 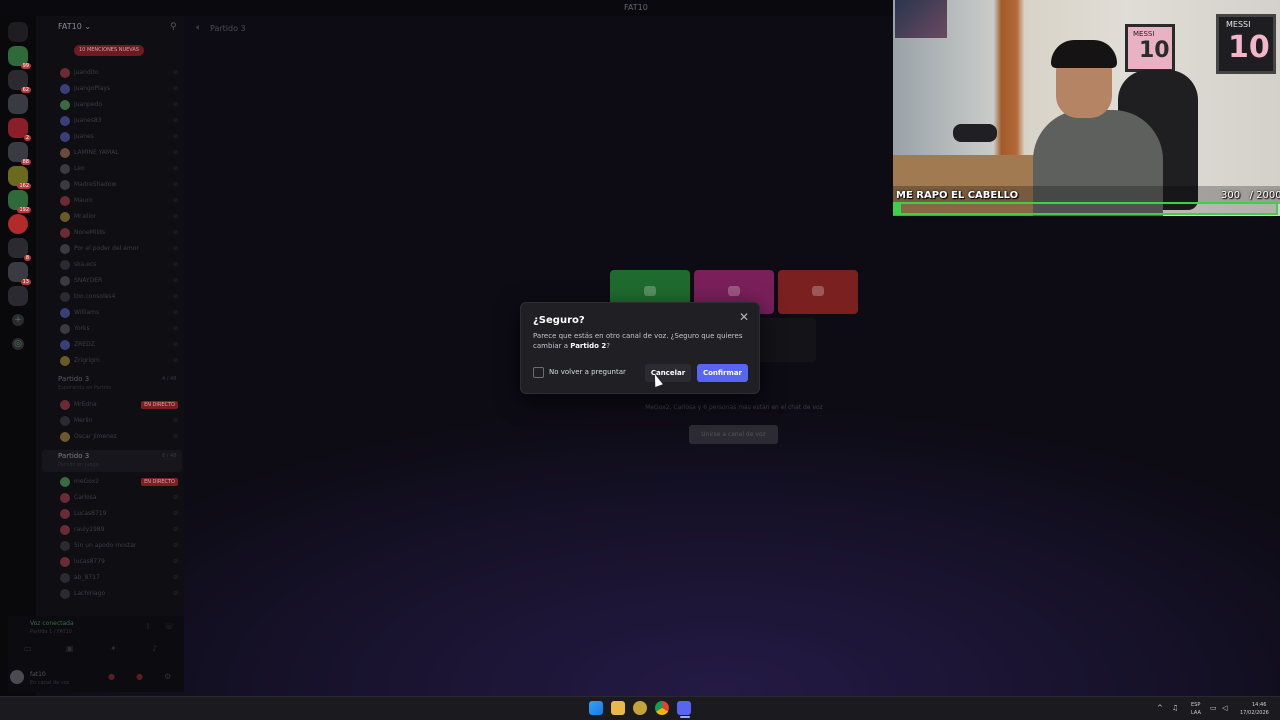 I want to click on user-avatar, so click(x=17, y=677).